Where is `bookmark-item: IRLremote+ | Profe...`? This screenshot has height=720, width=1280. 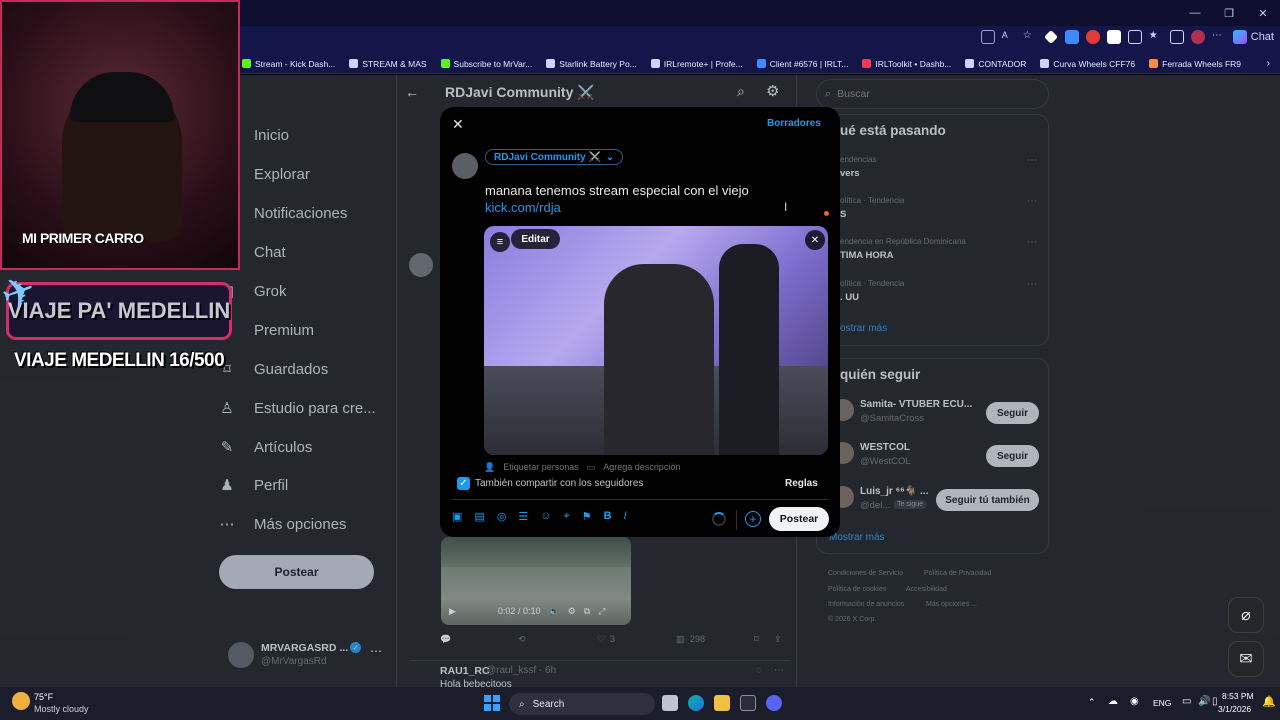
bookmark-item: IRLremote+ | Profe... is located at coordinates (696, 64).